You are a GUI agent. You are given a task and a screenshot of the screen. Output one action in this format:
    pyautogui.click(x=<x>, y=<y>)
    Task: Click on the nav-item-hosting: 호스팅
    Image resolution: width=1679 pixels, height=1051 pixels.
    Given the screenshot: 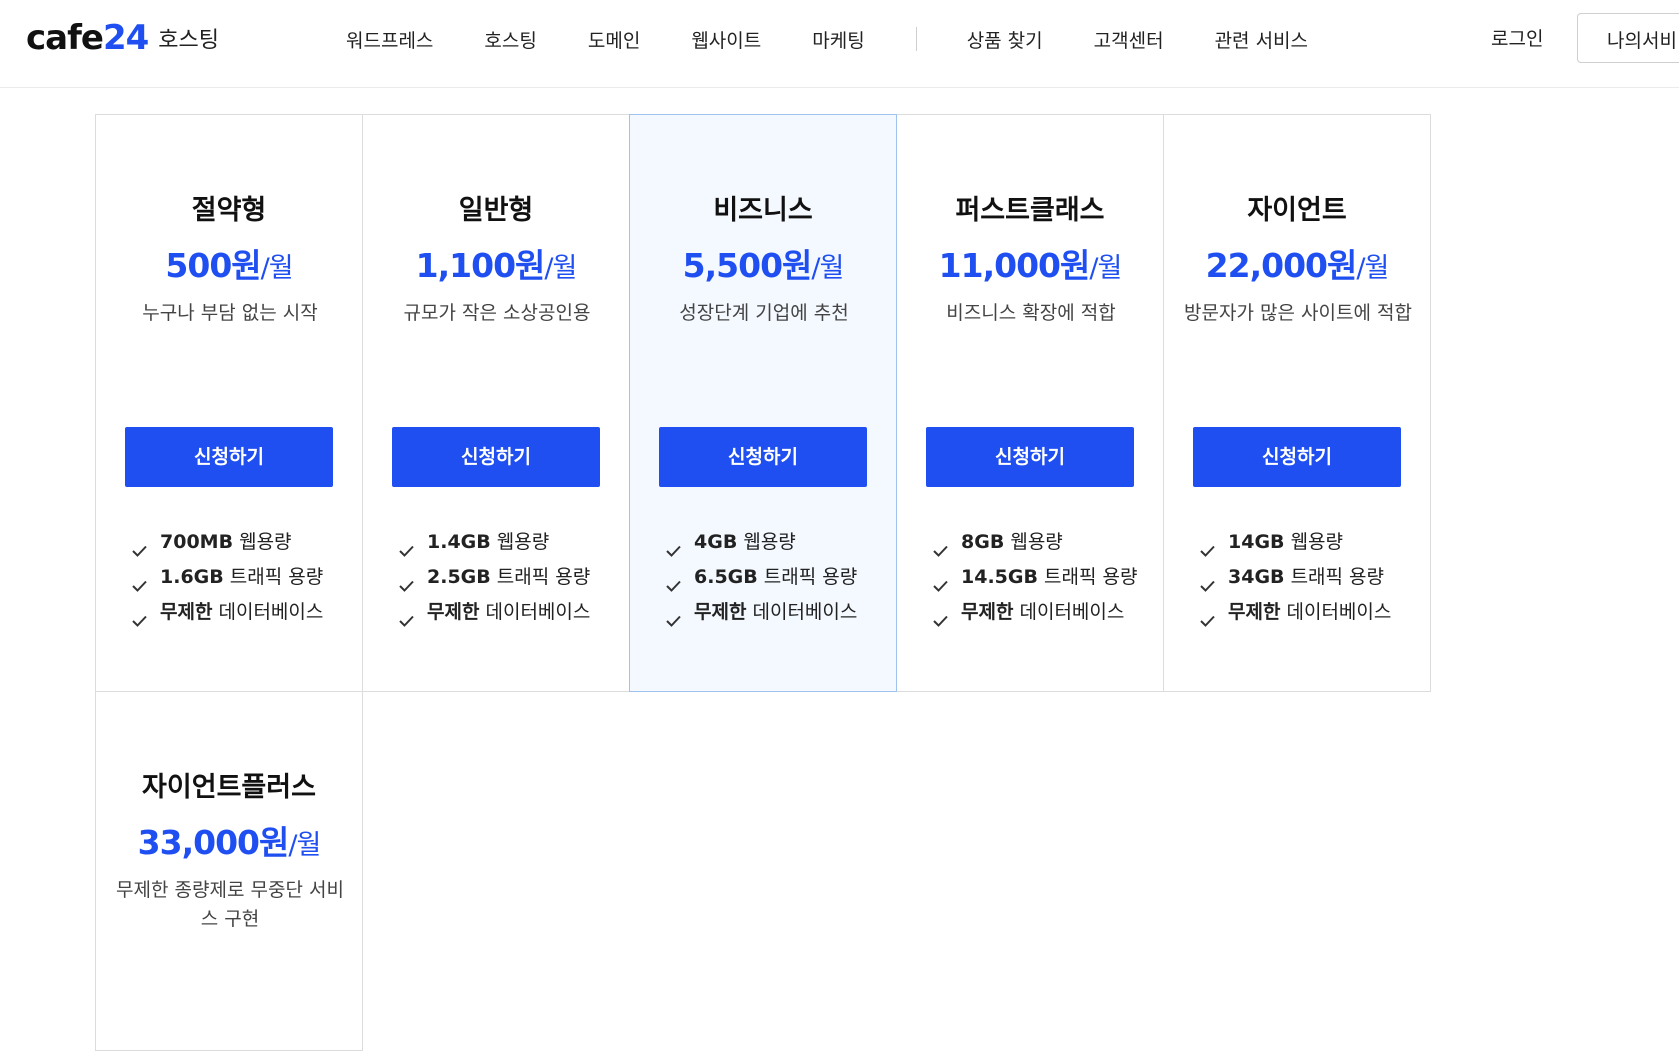 What is the action you would take?
    pyautogui.click(x=510, y=39)
    